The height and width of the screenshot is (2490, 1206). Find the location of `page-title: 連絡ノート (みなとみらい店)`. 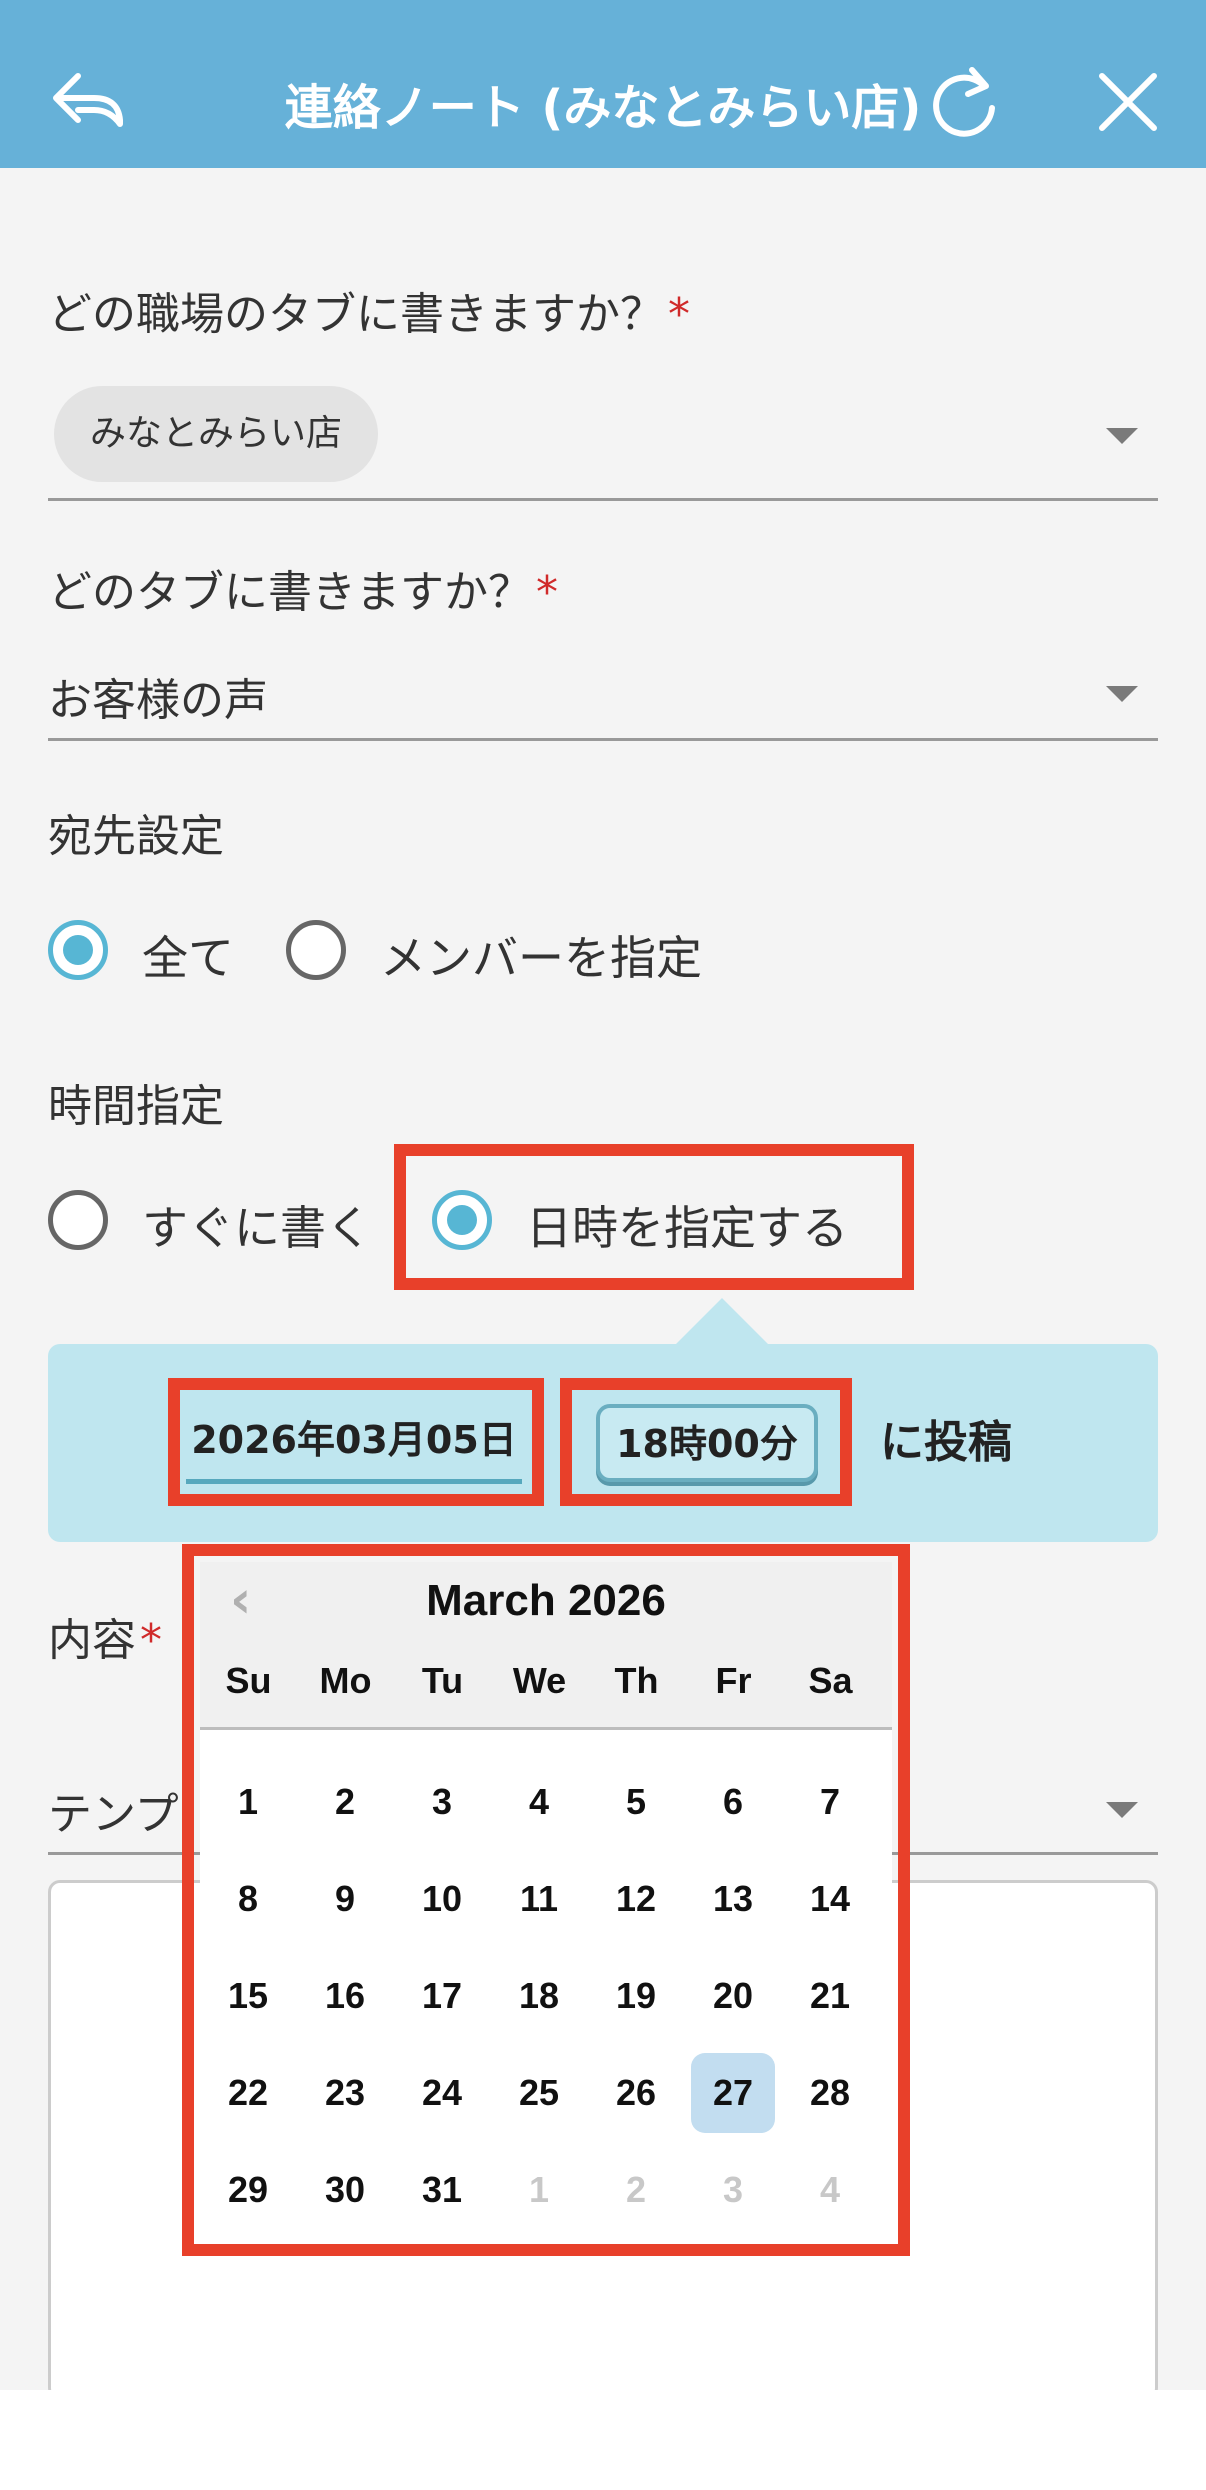

page-title: 連絡ノート (みなとみらい店) is located at coordinates (603, 108).